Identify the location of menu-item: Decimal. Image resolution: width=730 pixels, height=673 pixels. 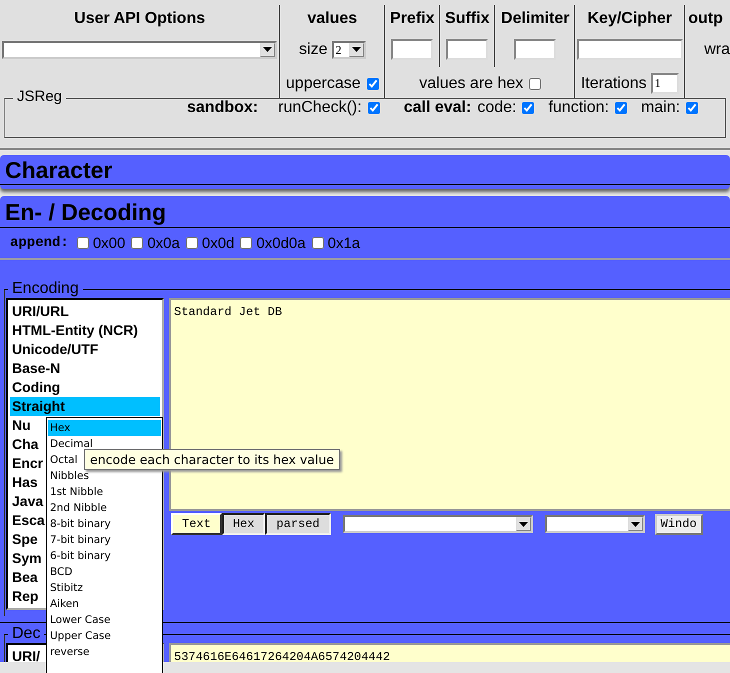
(104, 444).